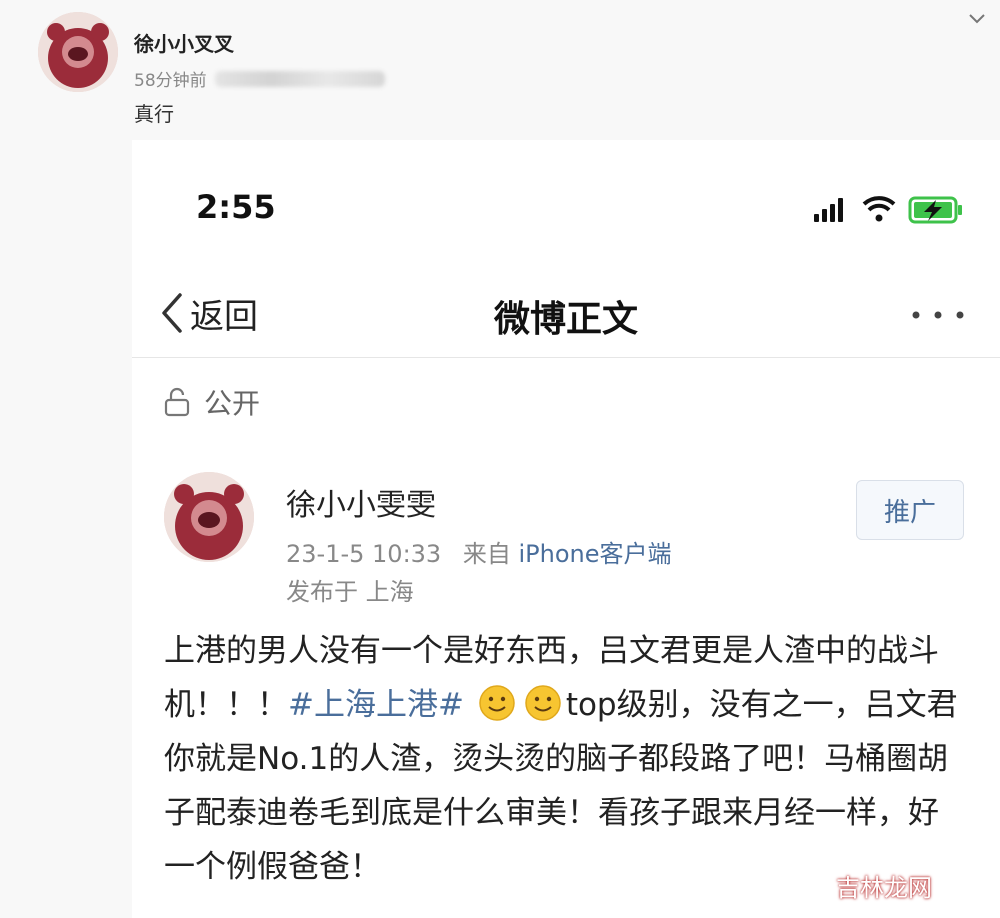 This screenshot has height=918, width=1000. What do you see at coordinates (350, 592) in the screenshot?
I see `post-location: 发布于 上海` at bounding box center [350, 592].